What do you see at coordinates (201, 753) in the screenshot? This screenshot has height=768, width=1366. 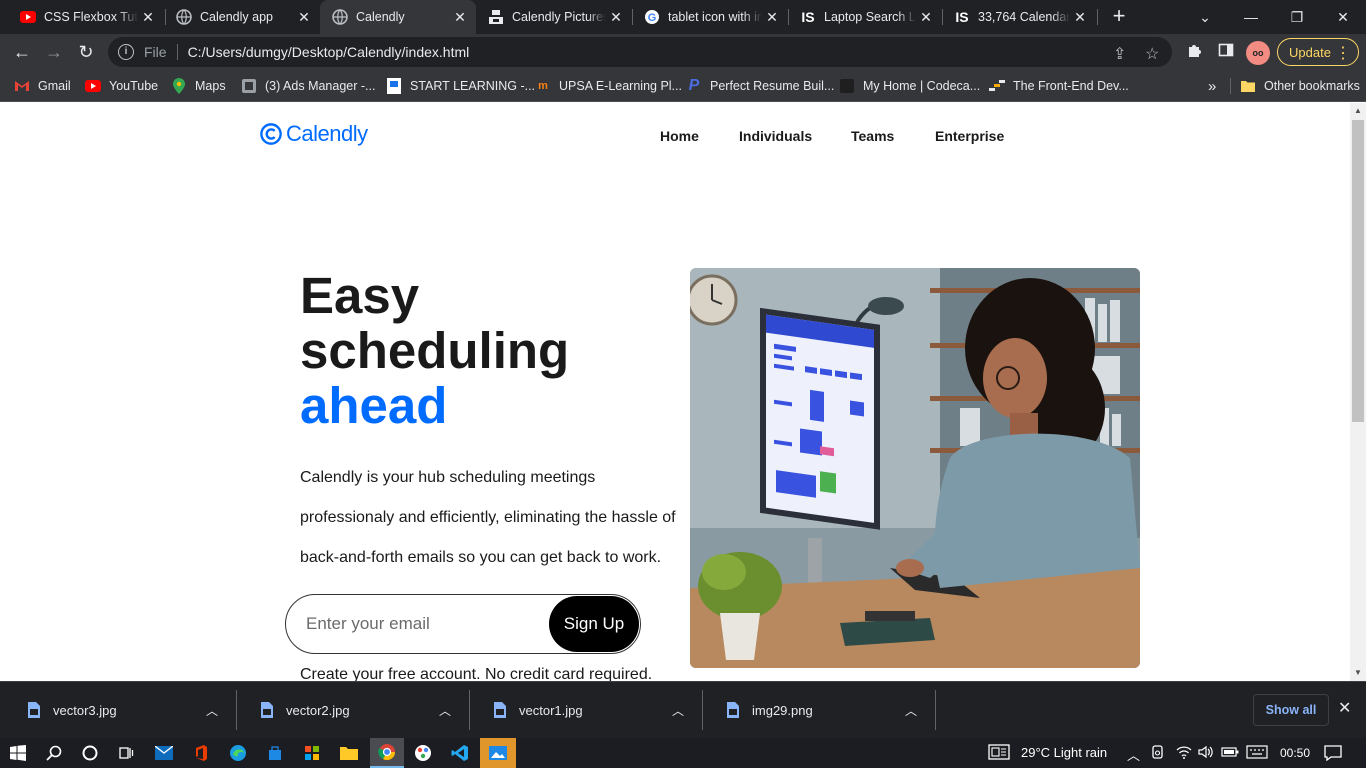 I see `office-icon` at bounding box center [201, 753].